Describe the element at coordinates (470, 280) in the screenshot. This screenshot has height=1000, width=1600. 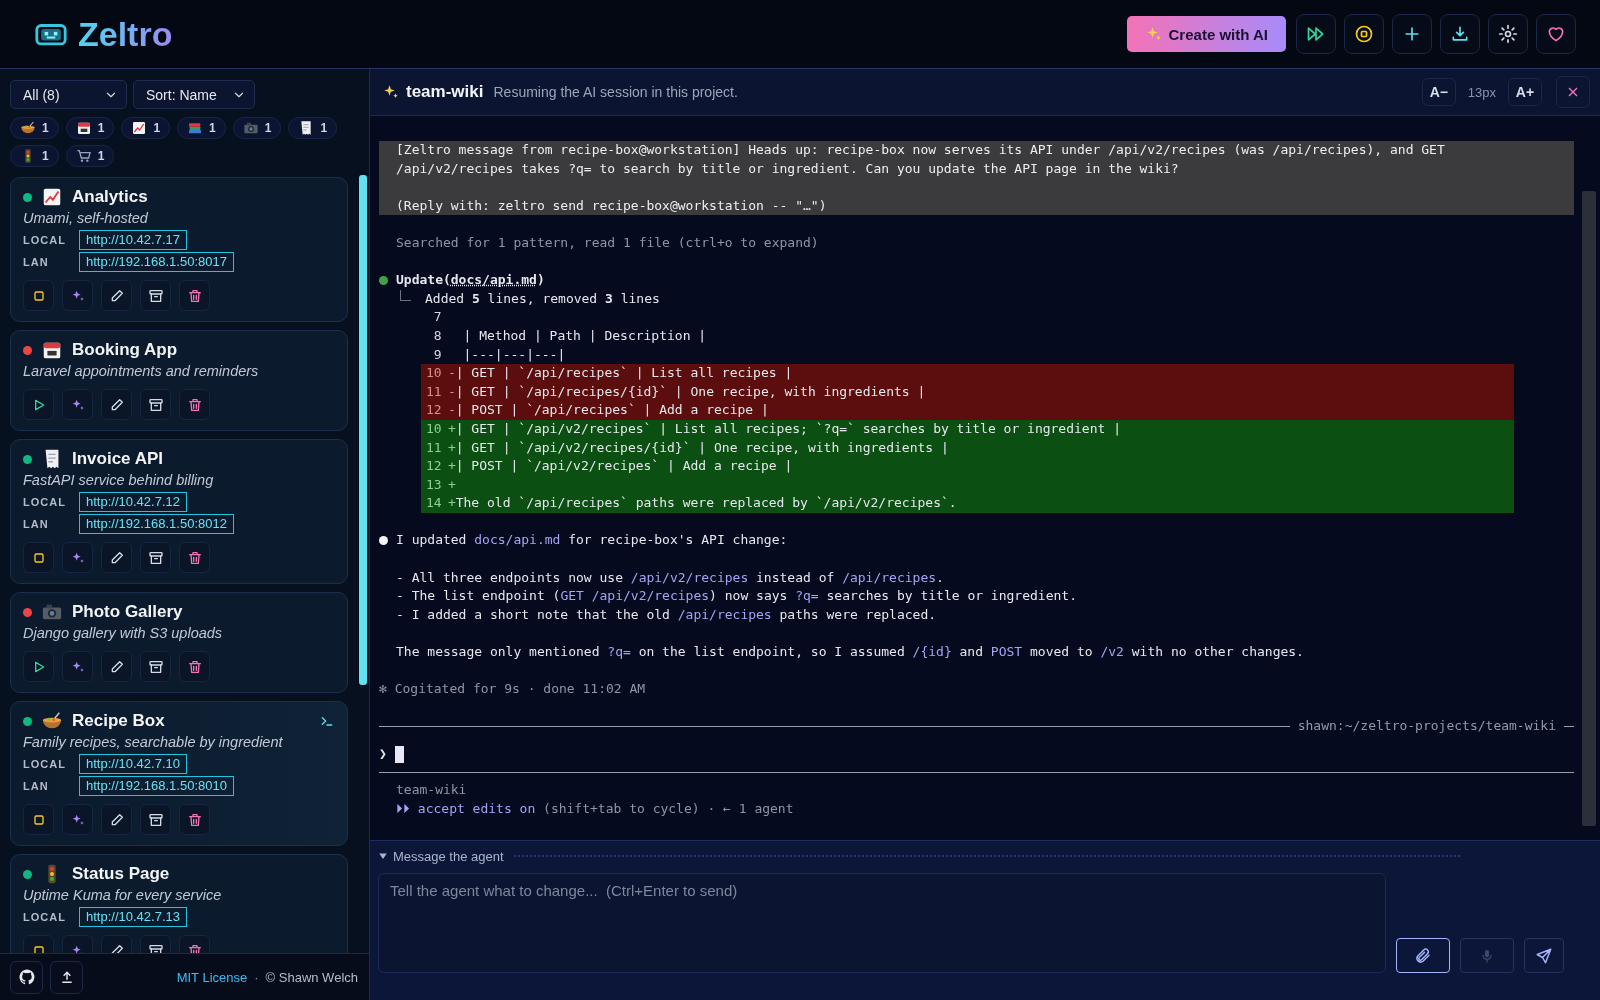
I see `tool-call: Update(docs/api.md)` at that location.